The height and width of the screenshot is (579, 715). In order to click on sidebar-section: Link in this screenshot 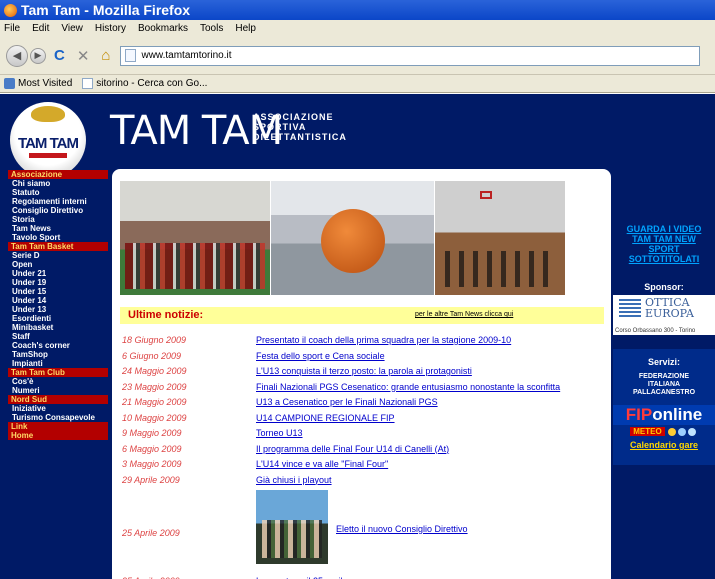, I will do `click(58, 426)`.